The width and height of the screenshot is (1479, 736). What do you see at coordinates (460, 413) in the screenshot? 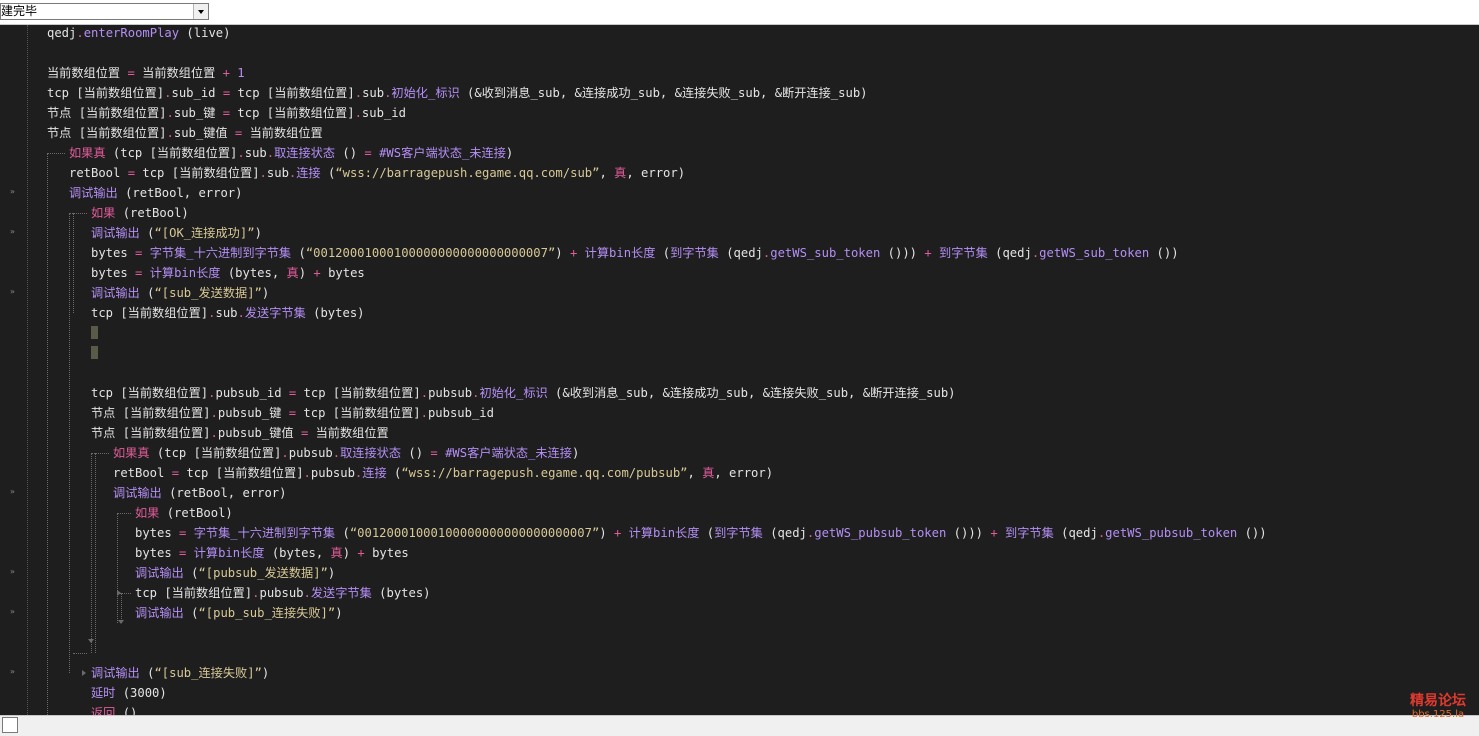
I see `code-token: pubsub_id` at bounding box center [460, 413].